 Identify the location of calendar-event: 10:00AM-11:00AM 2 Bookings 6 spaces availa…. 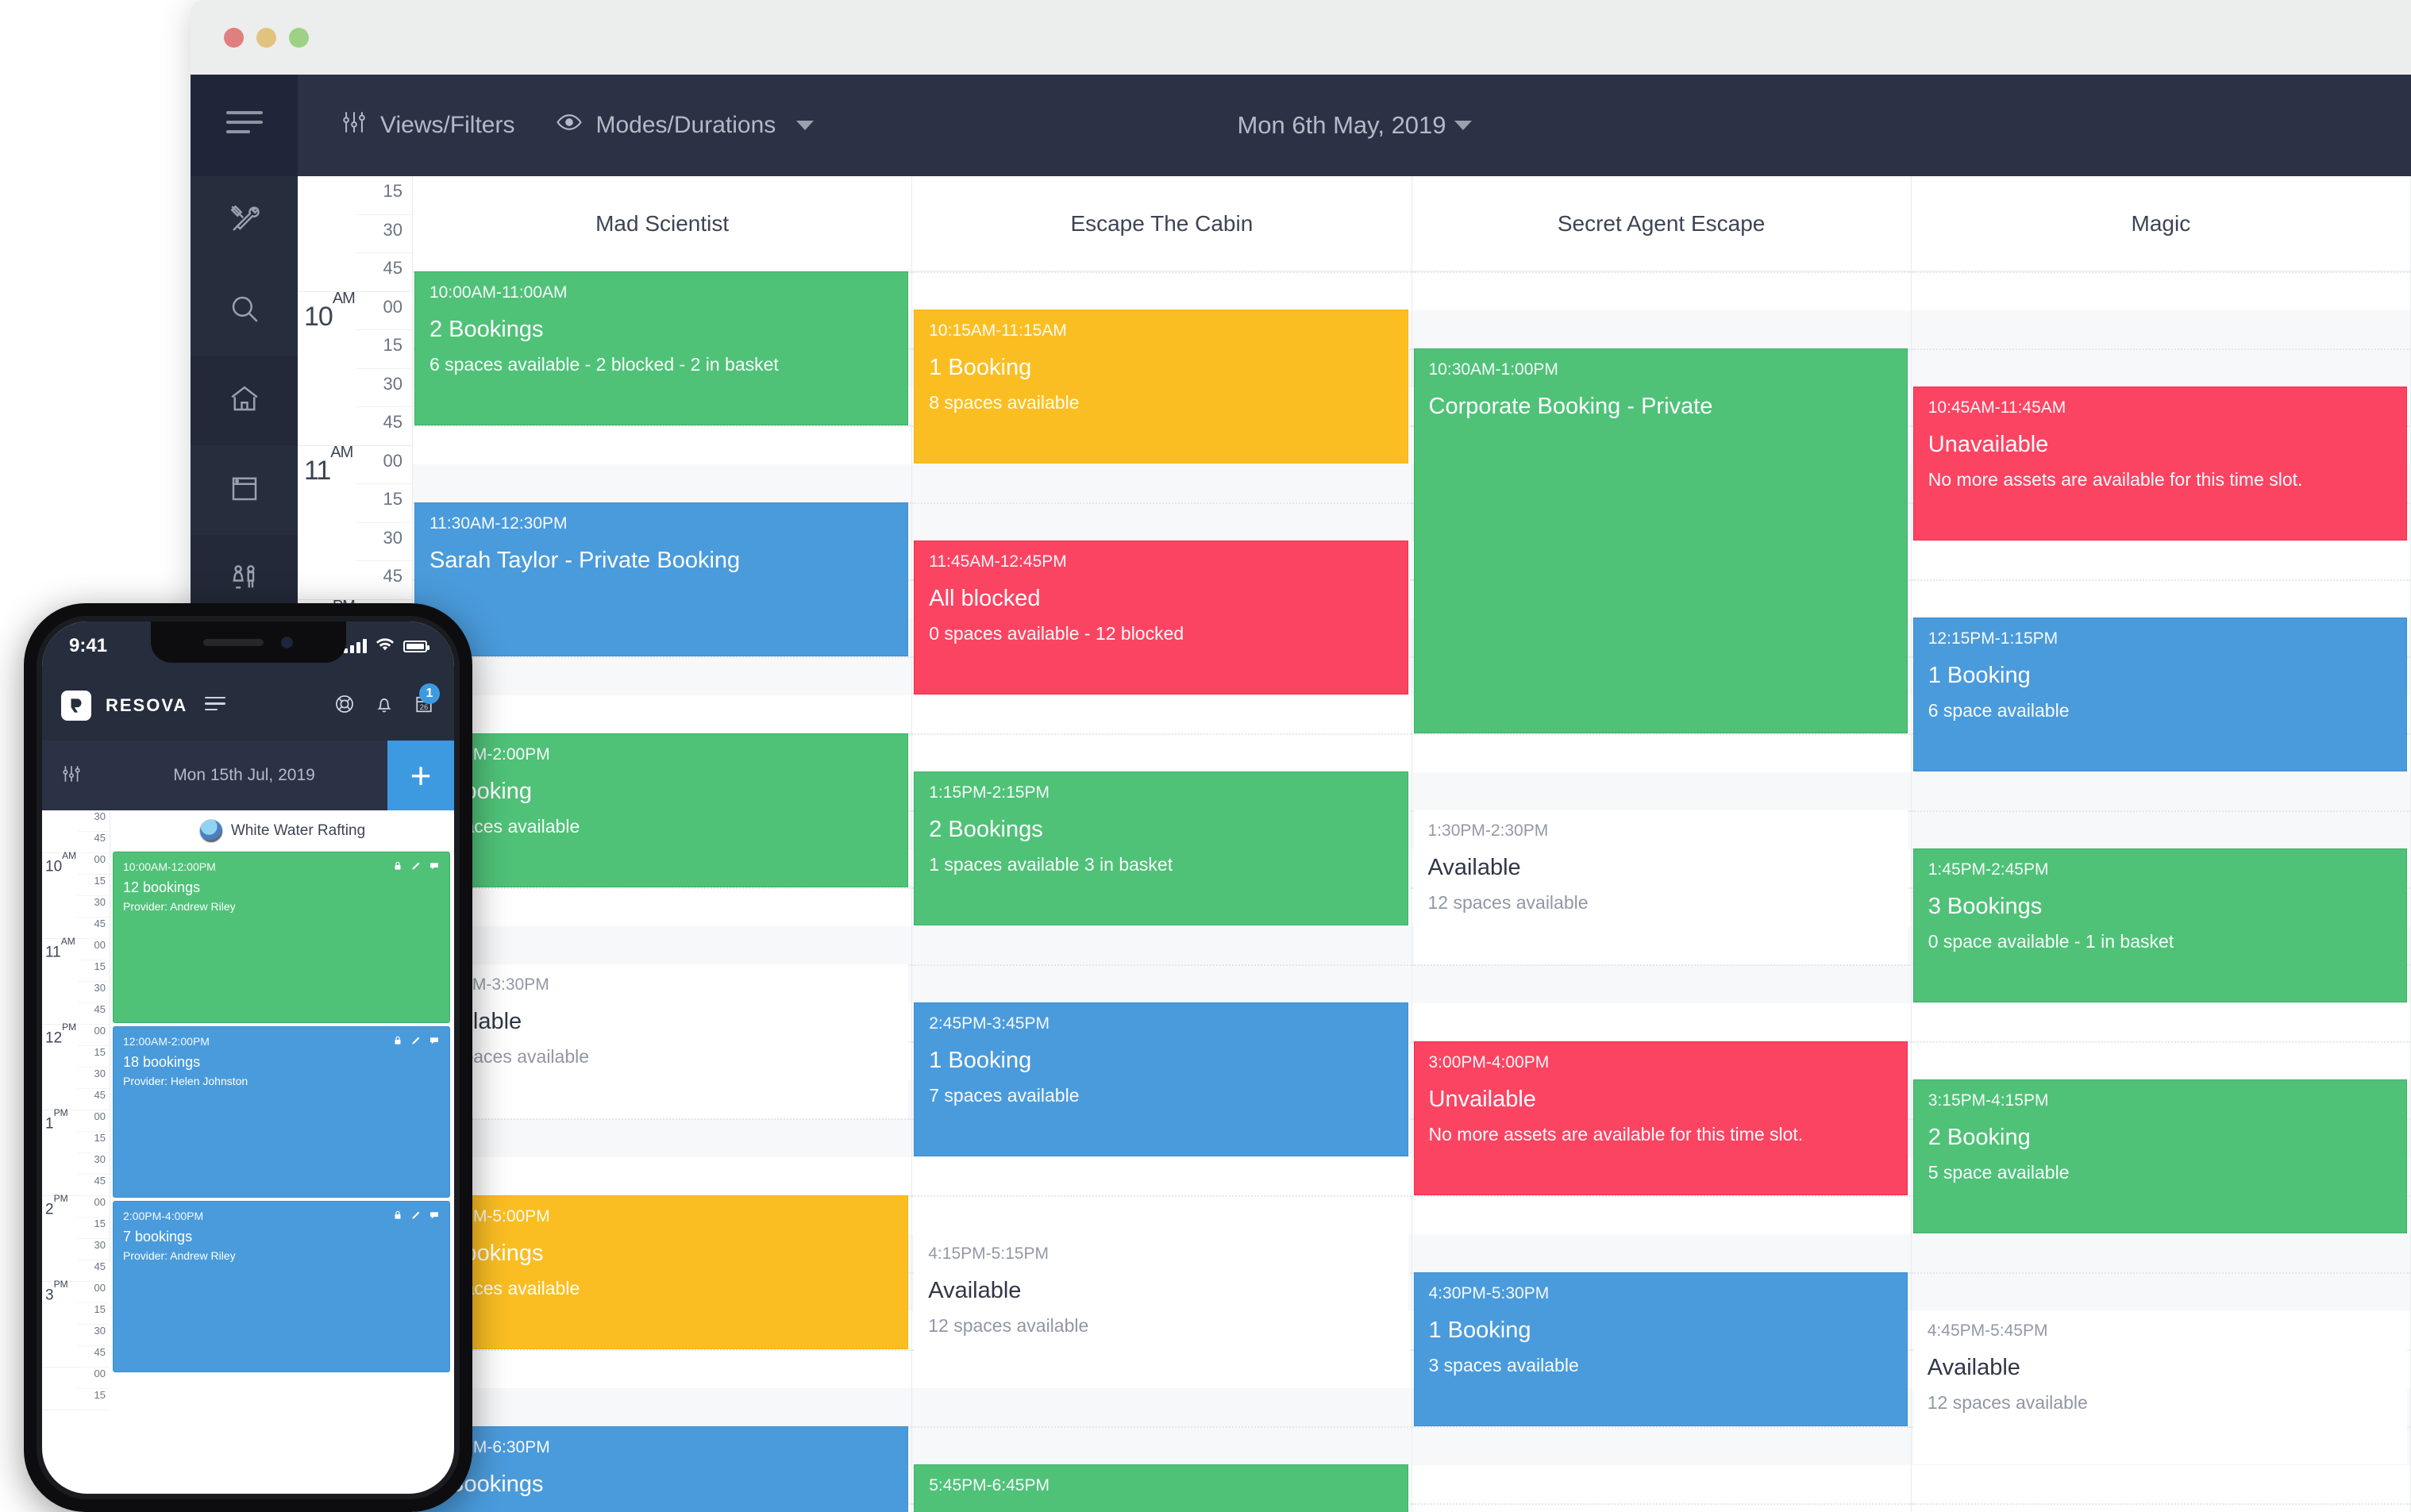
(661, 348).